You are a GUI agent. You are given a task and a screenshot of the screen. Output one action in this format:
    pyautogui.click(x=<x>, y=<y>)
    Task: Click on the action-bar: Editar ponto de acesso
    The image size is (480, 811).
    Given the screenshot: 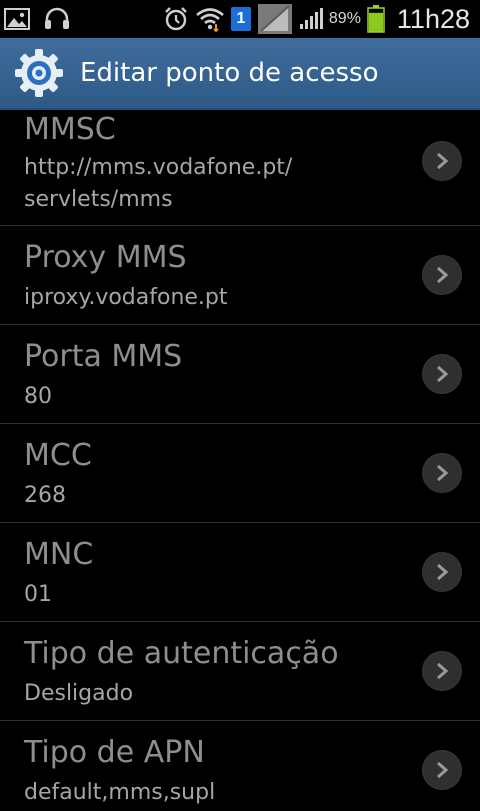 What is the action you would take?
    pyautogui.click(x=240, y=74)
    